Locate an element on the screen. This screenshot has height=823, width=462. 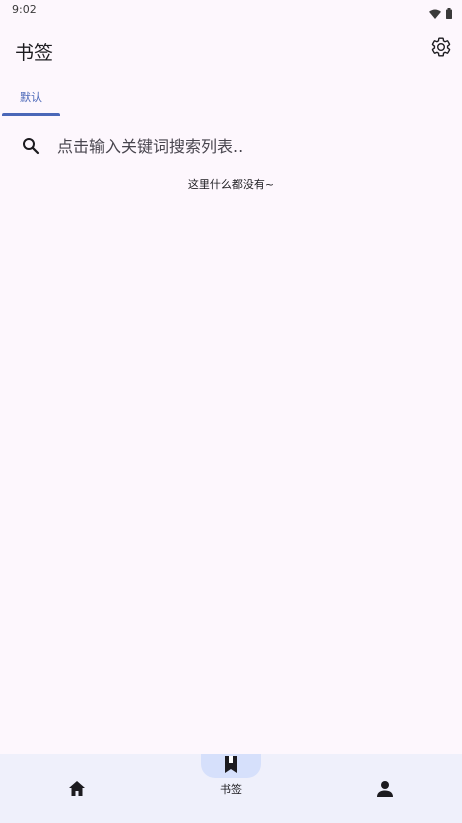
nav-item-profile is located at coordinates (385, 788).